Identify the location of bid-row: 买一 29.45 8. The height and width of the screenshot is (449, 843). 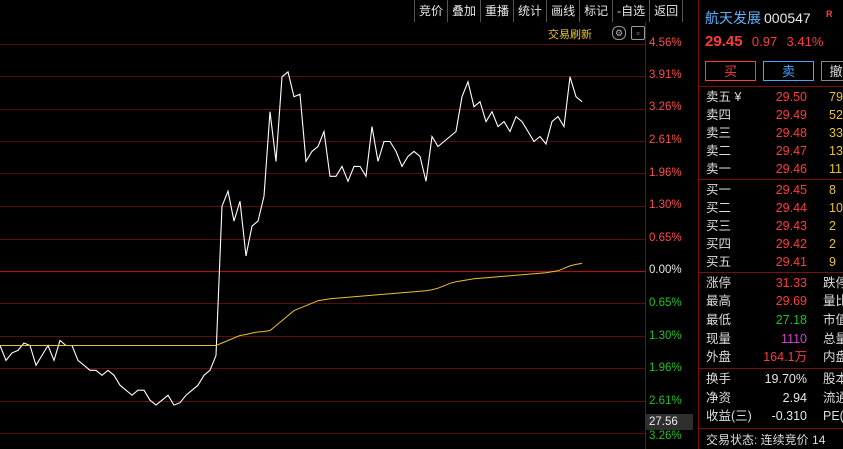
(771, 190).